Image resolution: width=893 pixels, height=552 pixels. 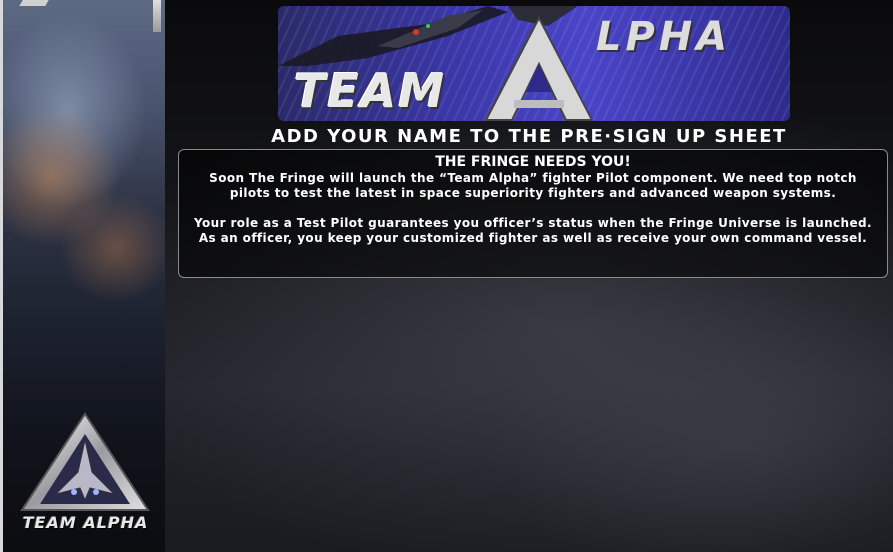 I want to click on team-alpha-banner: TEAM LPHA, so click(x=534, y=63).